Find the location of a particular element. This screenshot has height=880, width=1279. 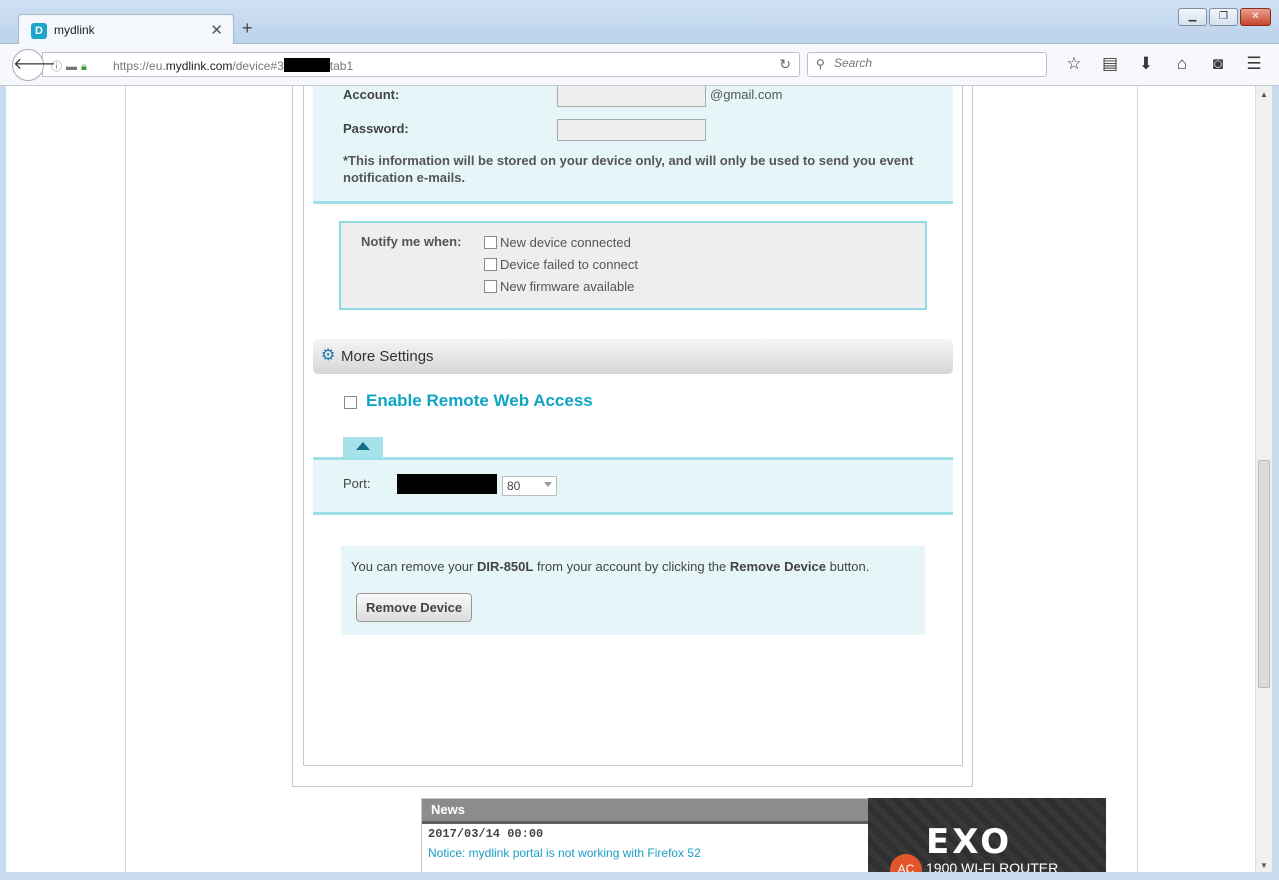

home-icon: ⌂ is located at coordinates (1182, 64).